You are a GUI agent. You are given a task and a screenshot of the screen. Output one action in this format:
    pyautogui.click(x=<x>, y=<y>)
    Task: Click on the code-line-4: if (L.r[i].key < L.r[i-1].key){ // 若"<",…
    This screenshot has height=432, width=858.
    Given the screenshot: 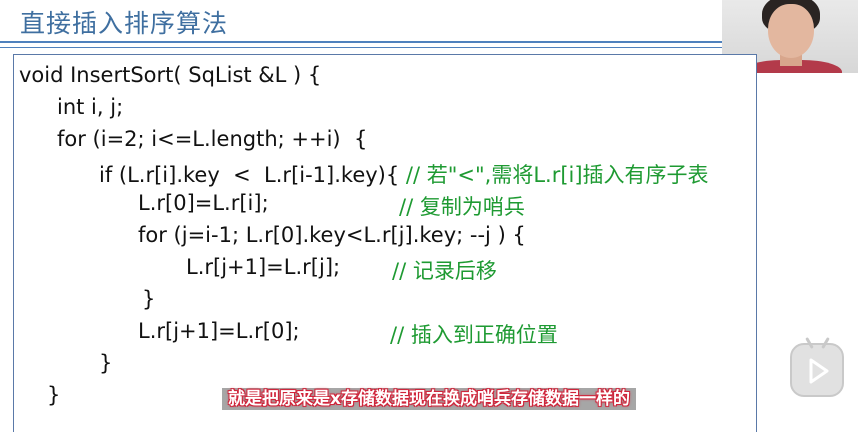 What is the action you would take?
    pyautogui.click(x=404, y=174)
    